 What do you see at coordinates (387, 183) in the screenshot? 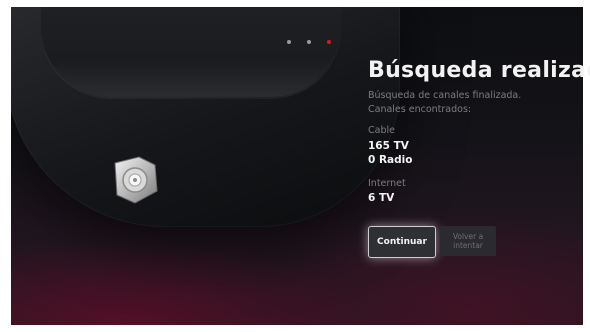
I see `internet-label: Internet` at bounding box center [387, 183].